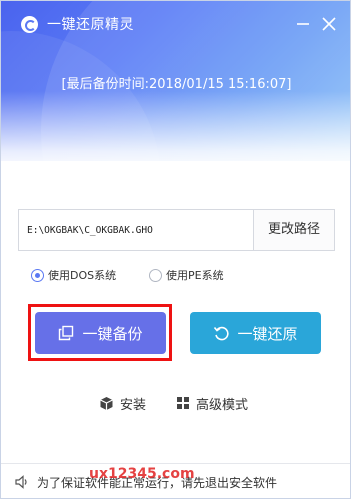 This screenshot has height=499, width=351. What do you see at coordinates (183, 403) in the screenshot?
I see `grid-icon` at bounding box center [183, 403].